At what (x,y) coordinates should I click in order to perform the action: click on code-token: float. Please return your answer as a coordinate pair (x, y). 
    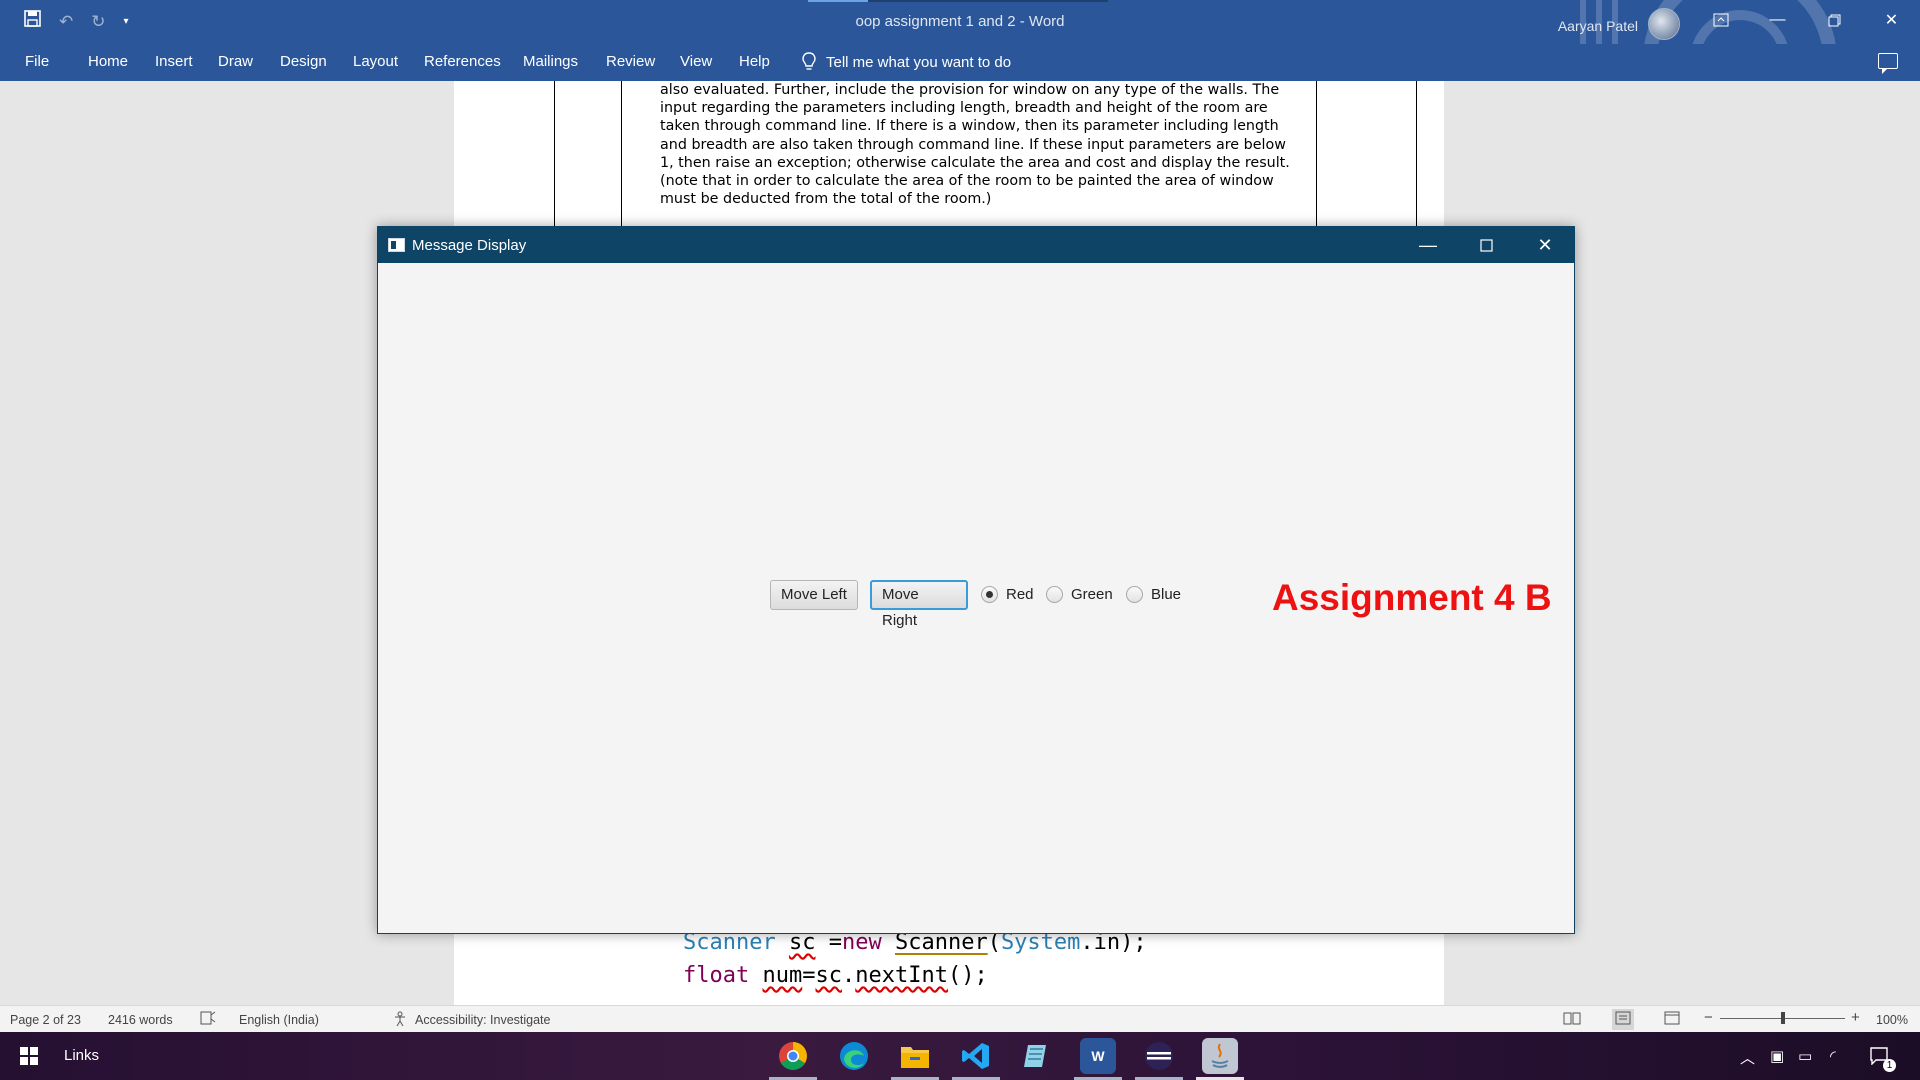
    Looking at the image, I should click on (716, 975).